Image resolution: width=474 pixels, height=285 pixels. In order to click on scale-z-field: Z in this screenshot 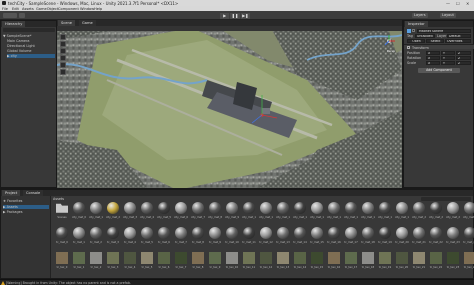, I will do `click(463, 63)`.